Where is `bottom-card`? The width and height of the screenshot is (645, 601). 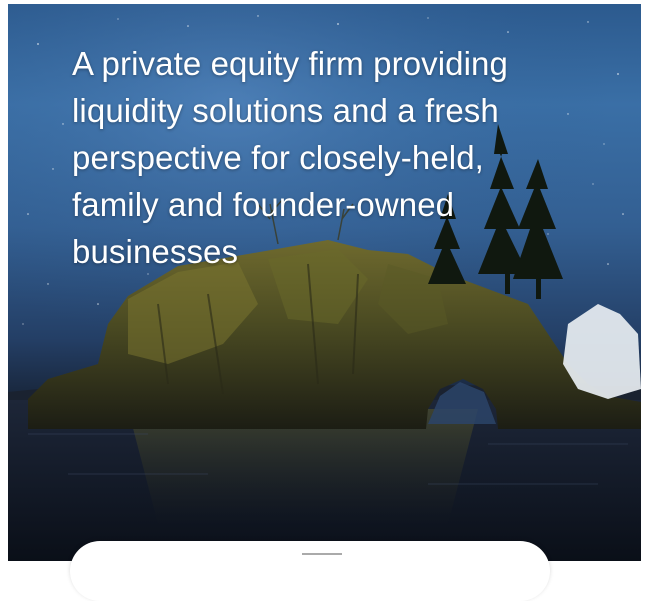
bottom-card is located at coordinates (310, 571).